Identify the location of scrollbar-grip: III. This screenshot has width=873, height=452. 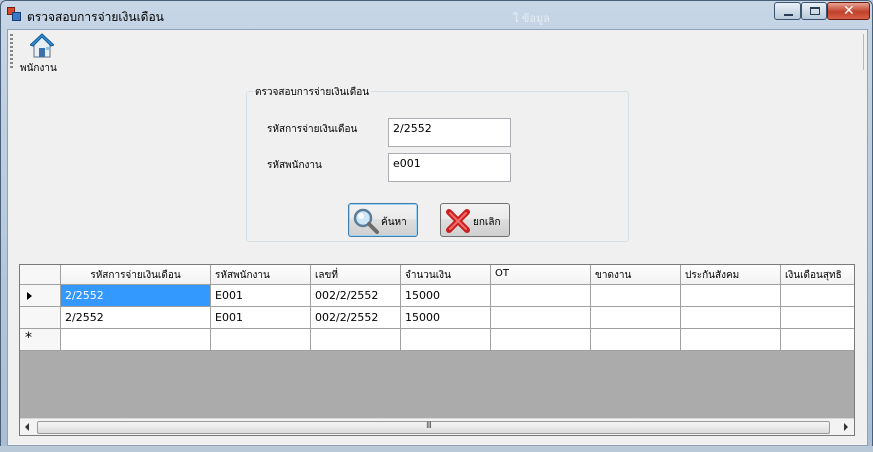
(429, 426).